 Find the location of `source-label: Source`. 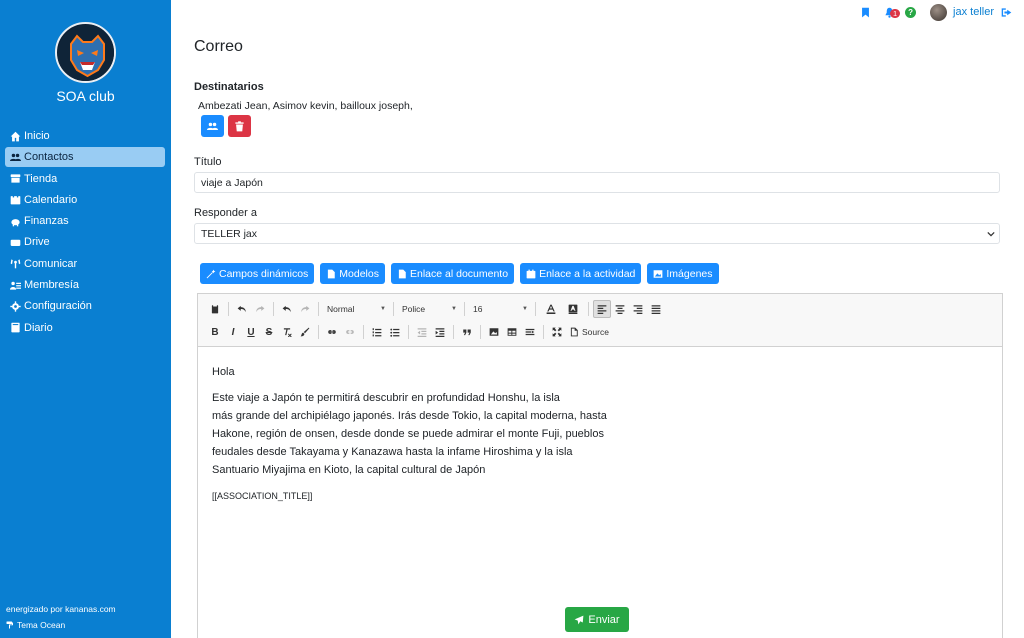

source-label: Source is located at coordinates (595, 332).